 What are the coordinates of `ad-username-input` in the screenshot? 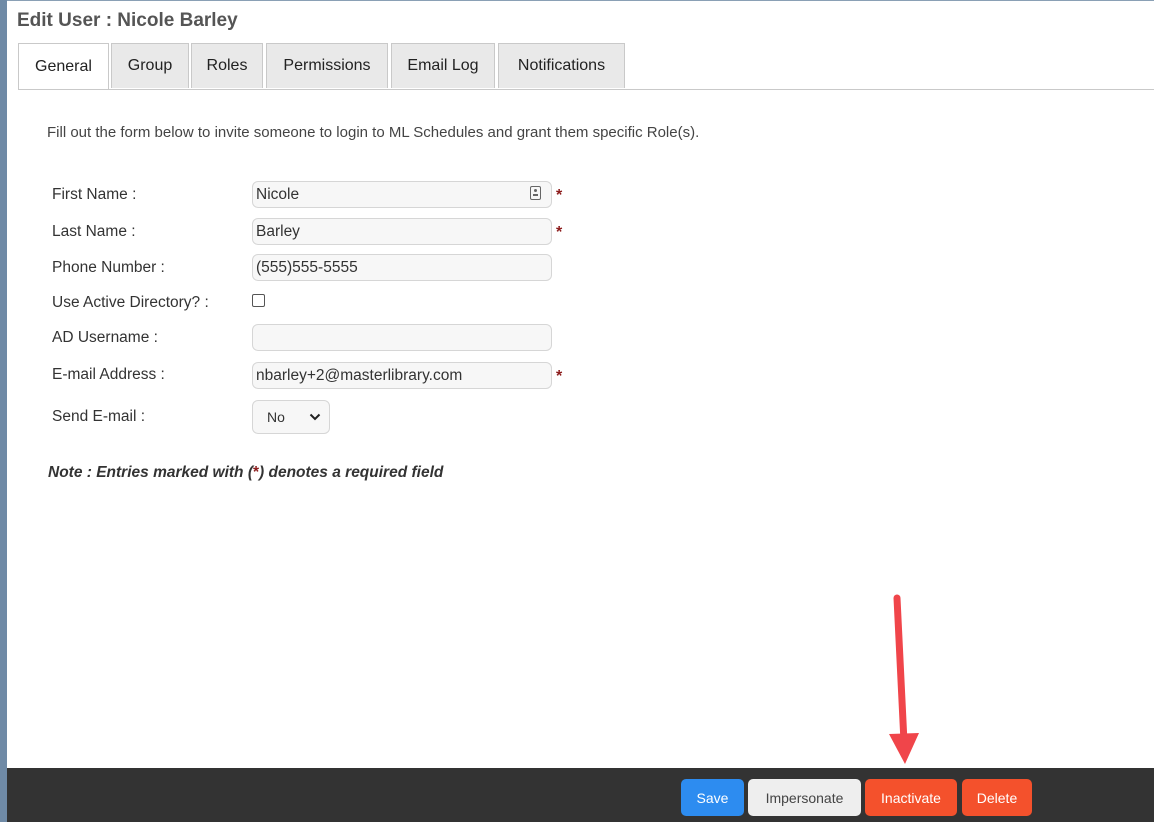 It's located at (402, 337).